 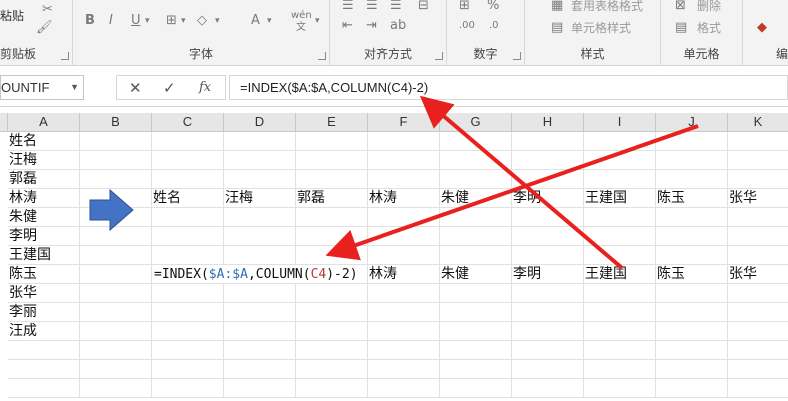 What do you see at coordinates (147, 21) in the screenshot?
I see `underline-dropdown-icon: ▾` at bounding box center [147, 21].